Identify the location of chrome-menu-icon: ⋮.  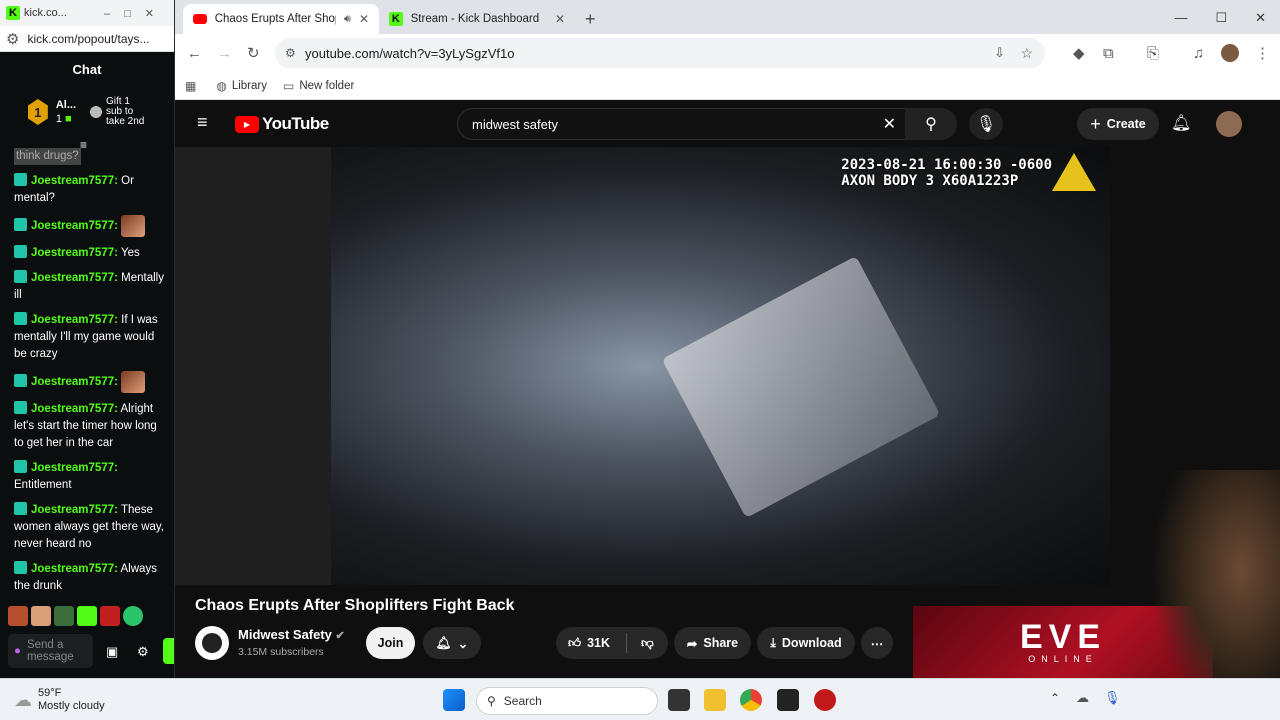
(1262, 53).